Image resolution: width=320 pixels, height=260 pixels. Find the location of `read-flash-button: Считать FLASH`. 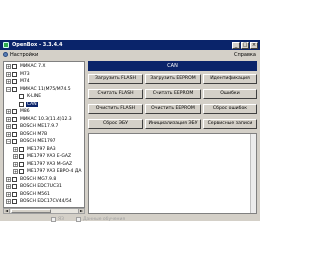

read-flash-button: Считать FLASH is located at coordinates (115, 94).